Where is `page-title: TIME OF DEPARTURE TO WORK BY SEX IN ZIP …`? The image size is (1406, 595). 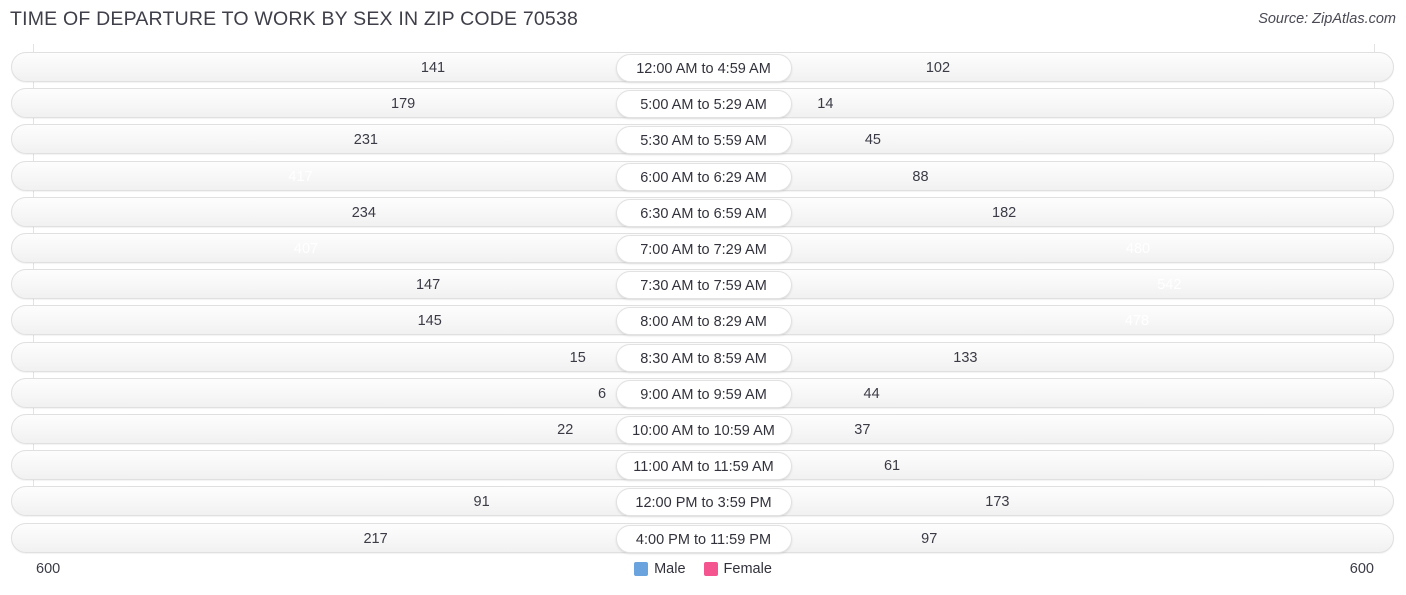 page-title: TIME OF DEPARTURE TO WORK BY SEX IN ZIP … is located at coordinates (294, 19).